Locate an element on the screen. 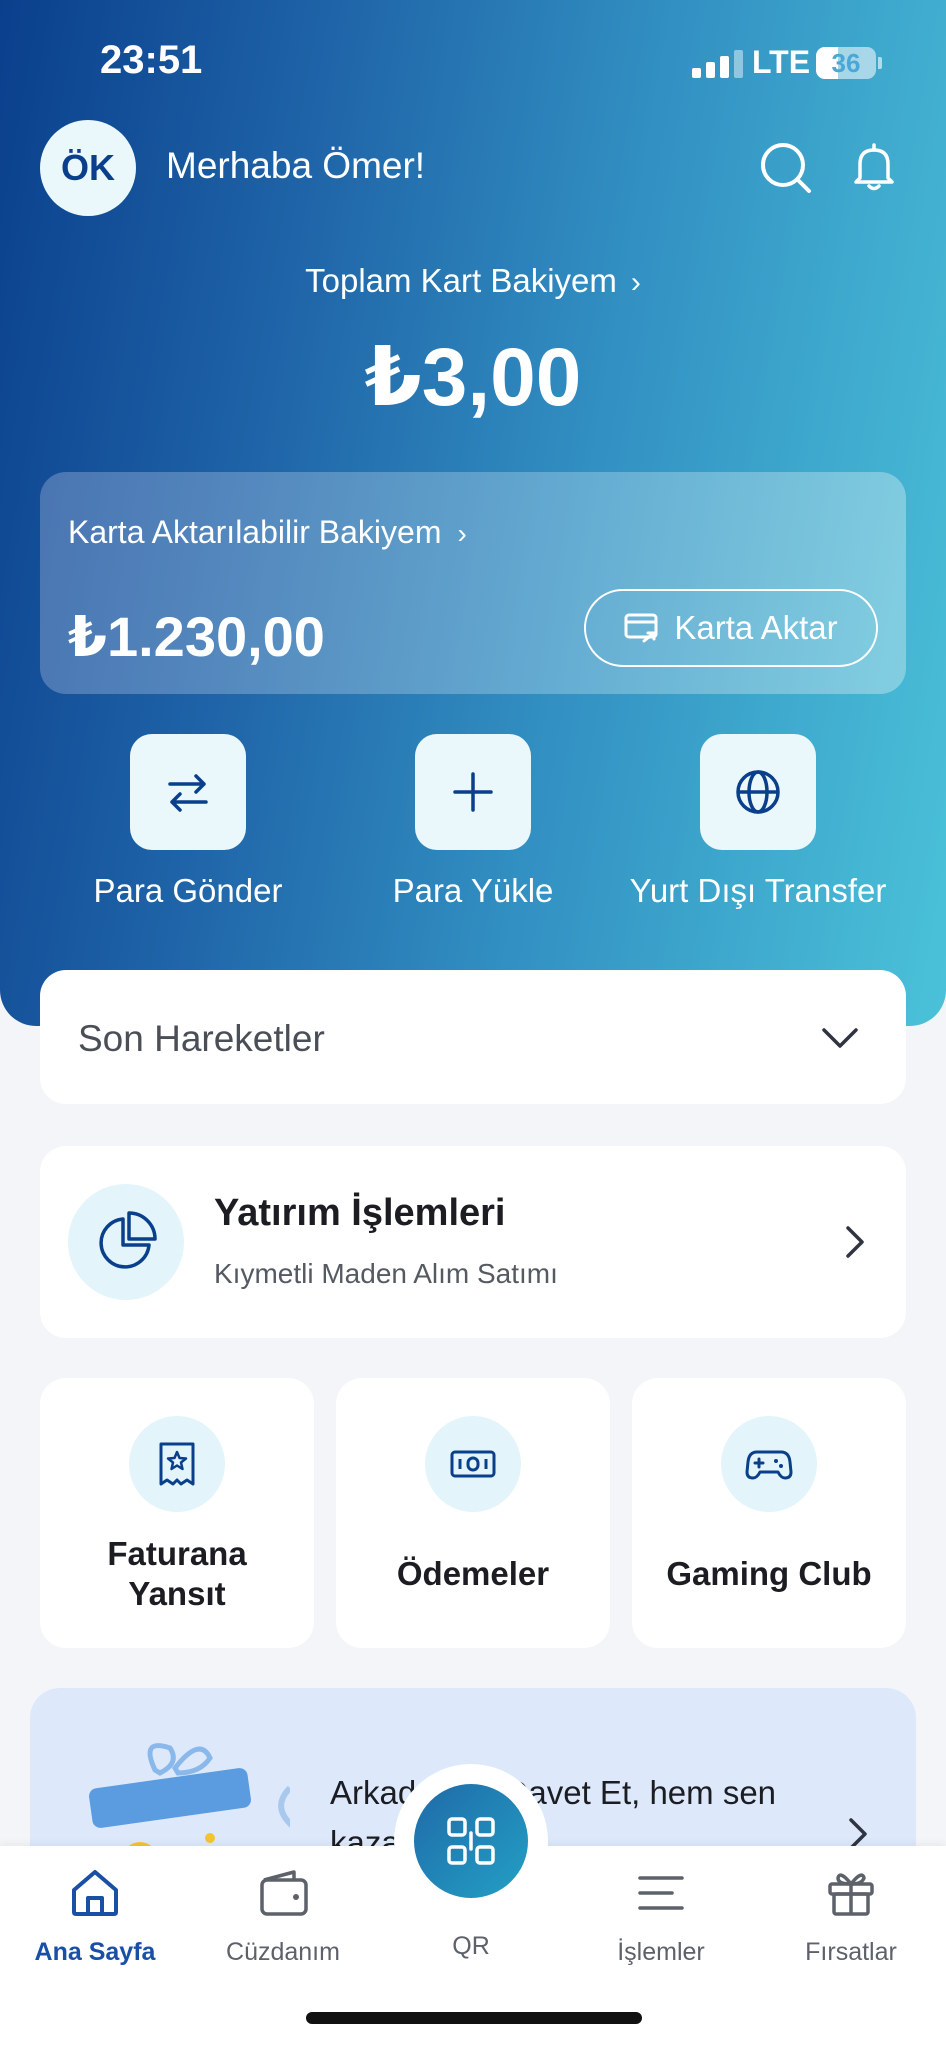 The image size is (946, 2048). load-money-tile is located at coordinates (473, 792).